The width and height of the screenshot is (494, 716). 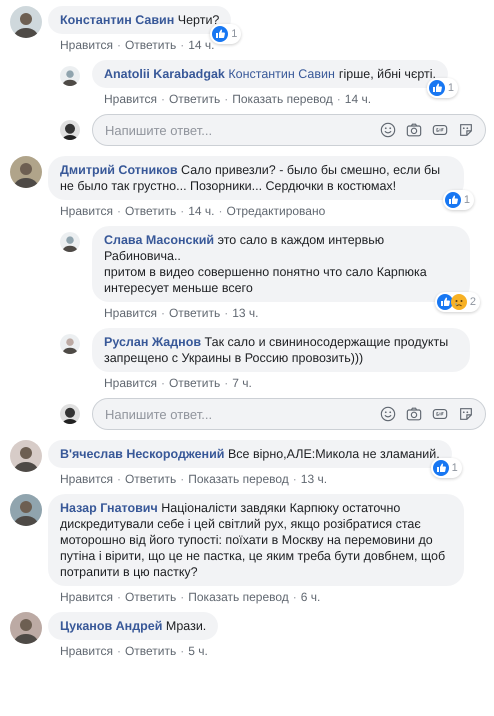 What do you see at coordinates (109, 508) in the screenshot?
I see `author-link: Назар Гнатович` at bounding box center [109, 508].